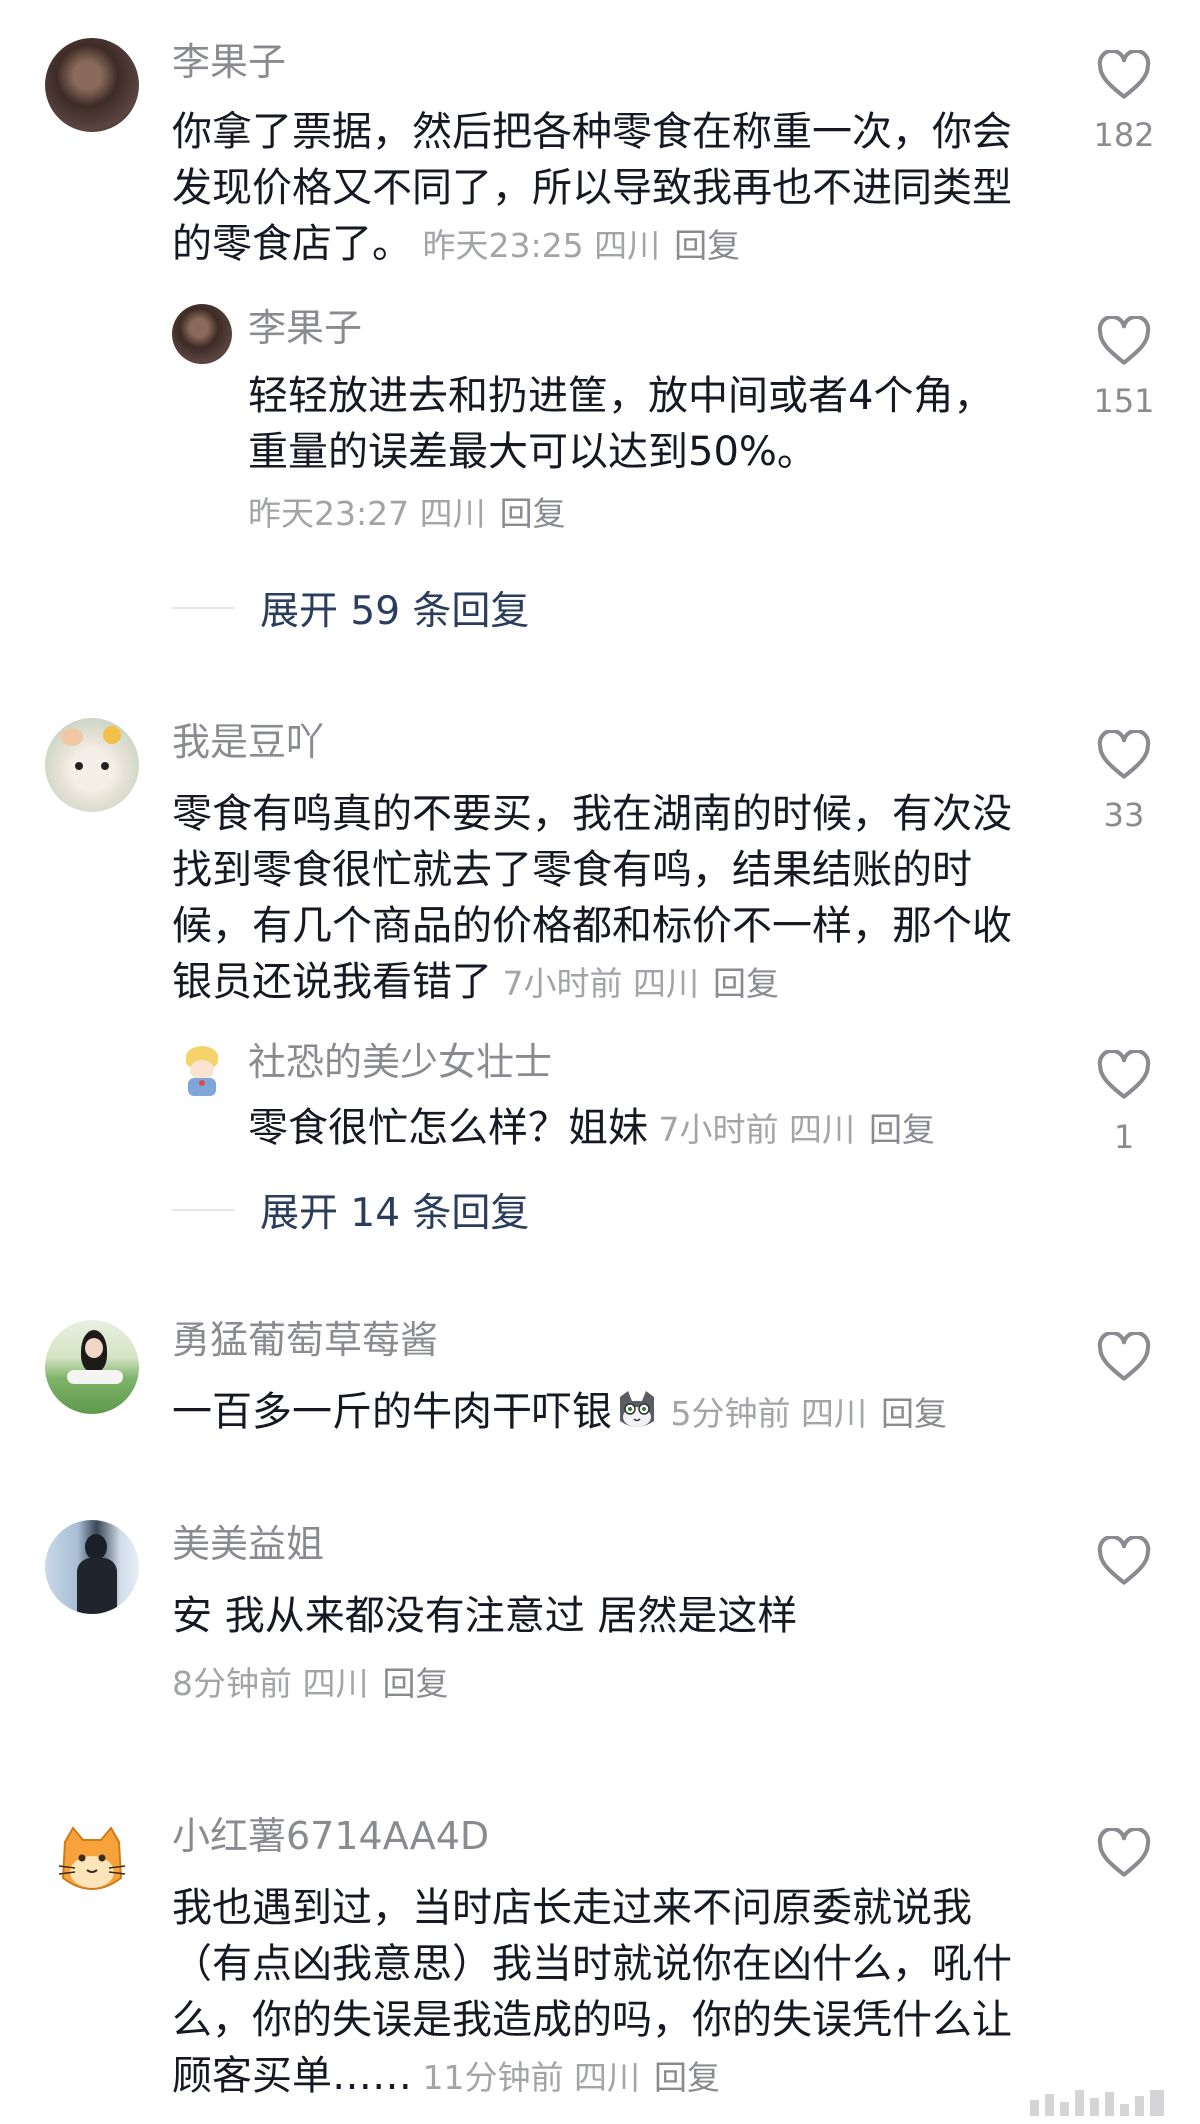 This screenshot has height=2124, width=1200. Describe the element at coordinates (541, 245) in the screenshot. I see `comment-time: 昨天23:25 四川` at that location.